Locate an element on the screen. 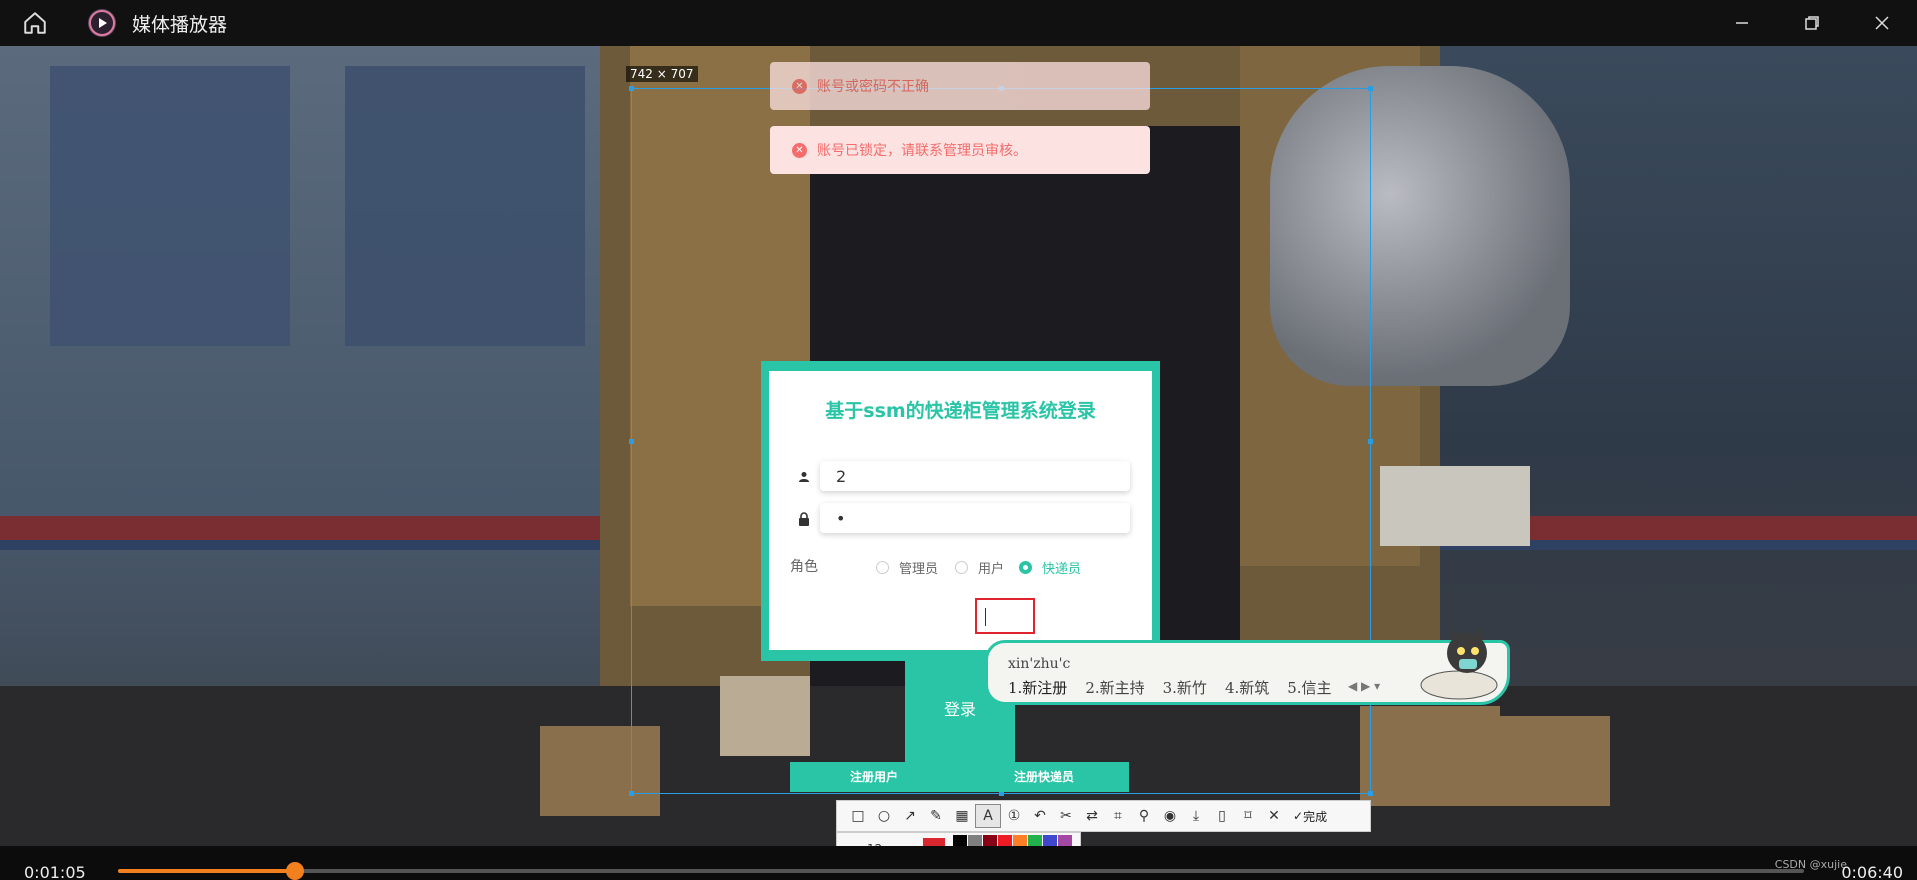 The image size is (1917, 880). ime-candidate: 2.新主持 is located at coordinates (1114, 687).